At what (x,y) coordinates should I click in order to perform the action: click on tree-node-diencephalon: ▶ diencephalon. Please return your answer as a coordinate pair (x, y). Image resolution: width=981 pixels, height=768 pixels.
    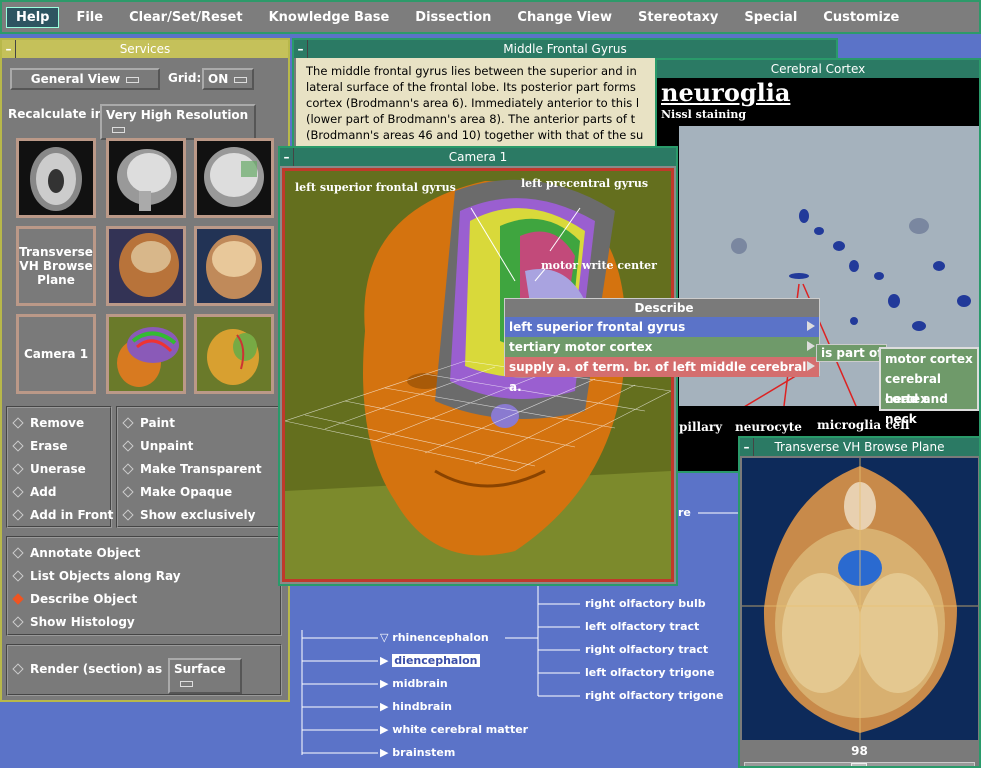
    Looking at the image, I should click on (430, 660).